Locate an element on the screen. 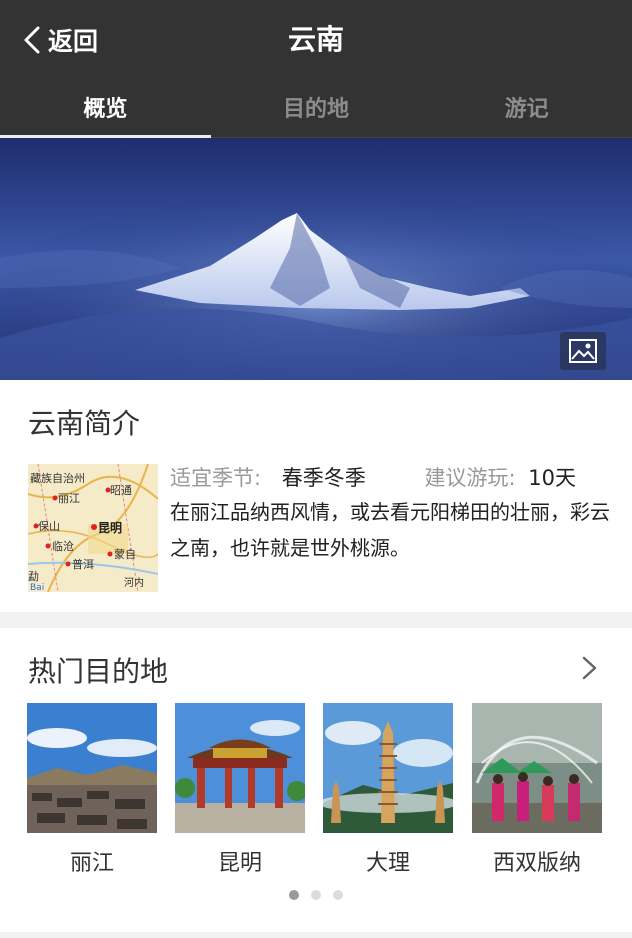 The width and height of the screenshot is (632, 938). map-label: 普洱 is located at coordinates (83, 564).